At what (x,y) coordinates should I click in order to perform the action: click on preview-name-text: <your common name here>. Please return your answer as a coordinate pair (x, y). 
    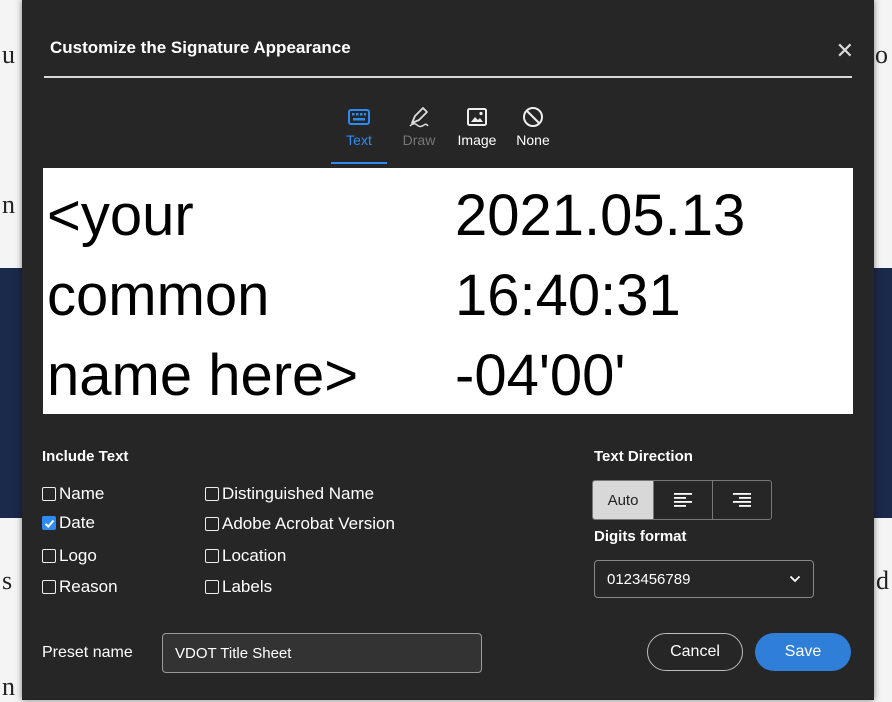
    Looking at the image, I should click on (203, 295).